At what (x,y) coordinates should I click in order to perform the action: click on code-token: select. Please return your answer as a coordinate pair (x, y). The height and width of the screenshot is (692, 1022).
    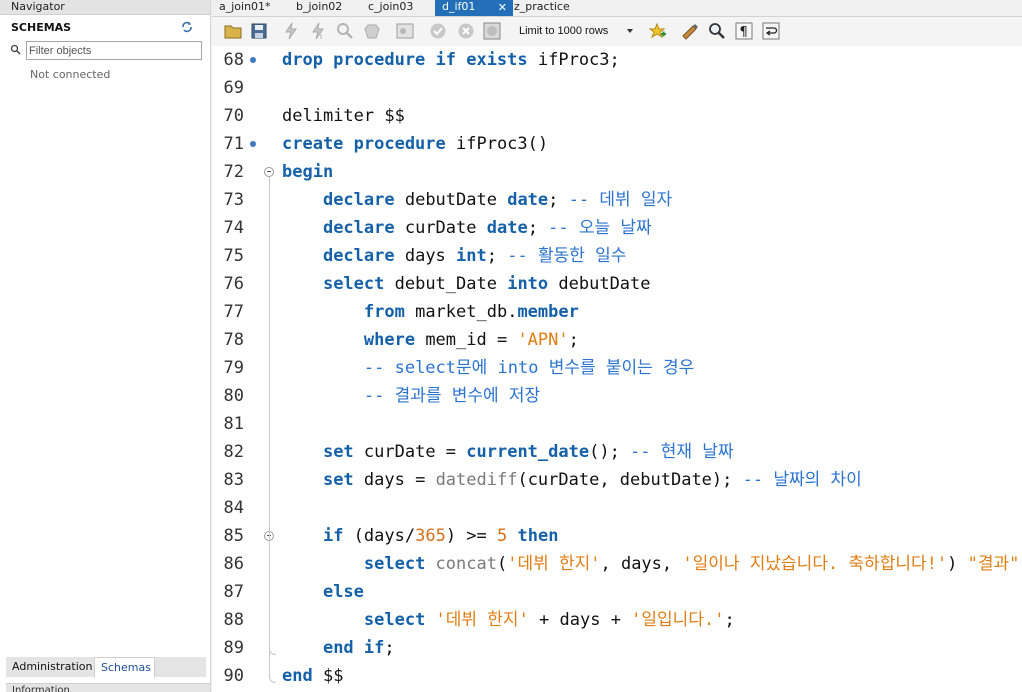
    Looking at the image, I should click on (399, 620).